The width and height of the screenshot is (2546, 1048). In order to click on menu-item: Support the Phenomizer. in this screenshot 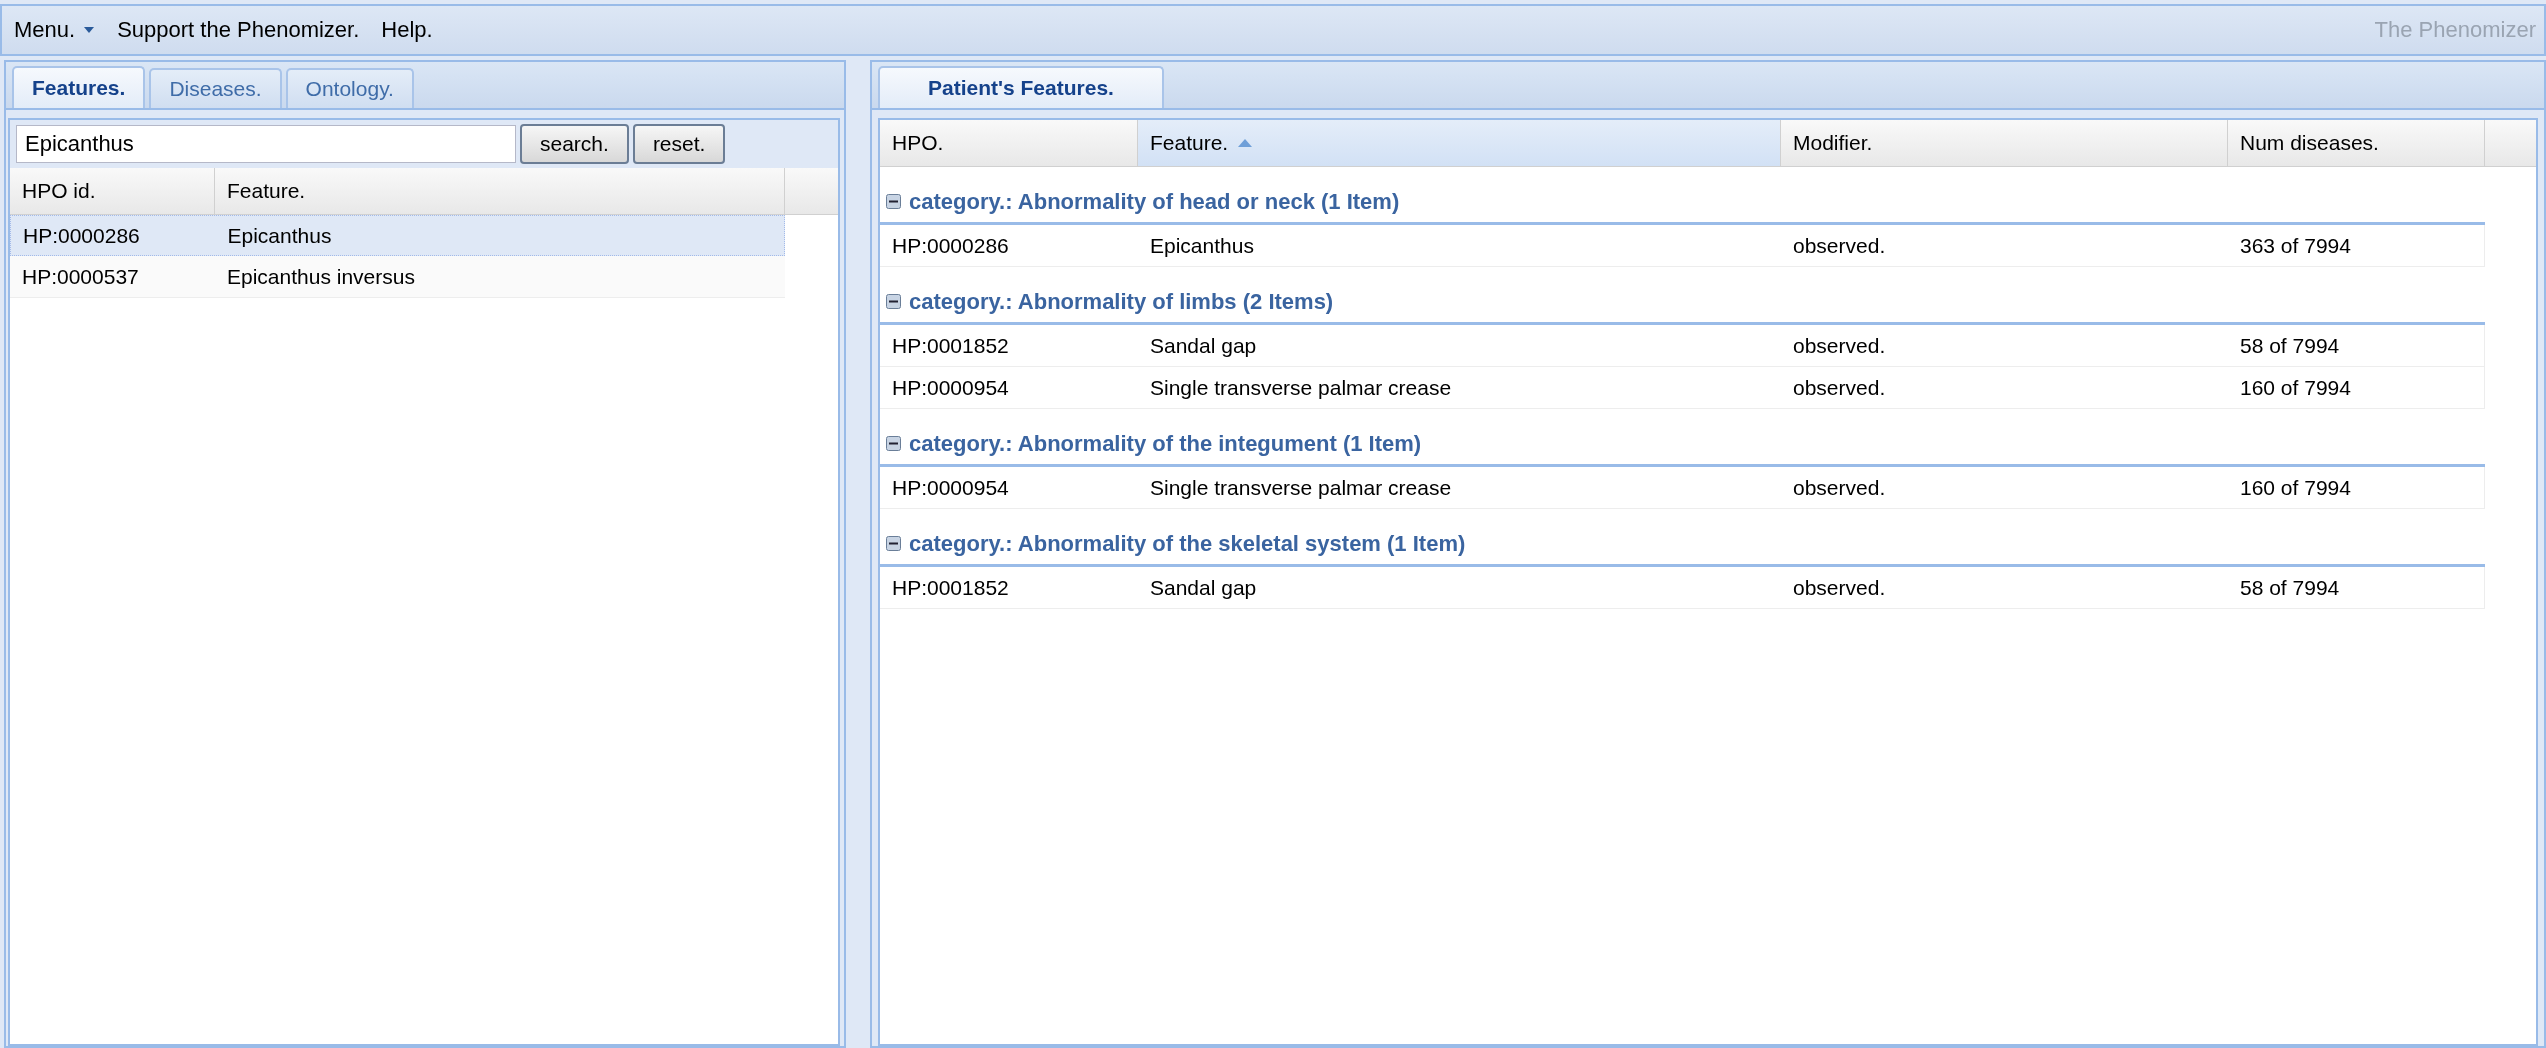, I will do `click(238, 30)`.